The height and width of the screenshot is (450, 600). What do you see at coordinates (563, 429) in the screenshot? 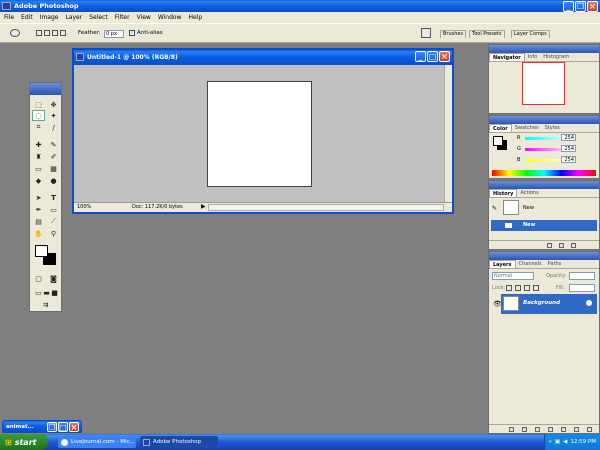
I see `new-group-icon` at bounding box center [563, 429].